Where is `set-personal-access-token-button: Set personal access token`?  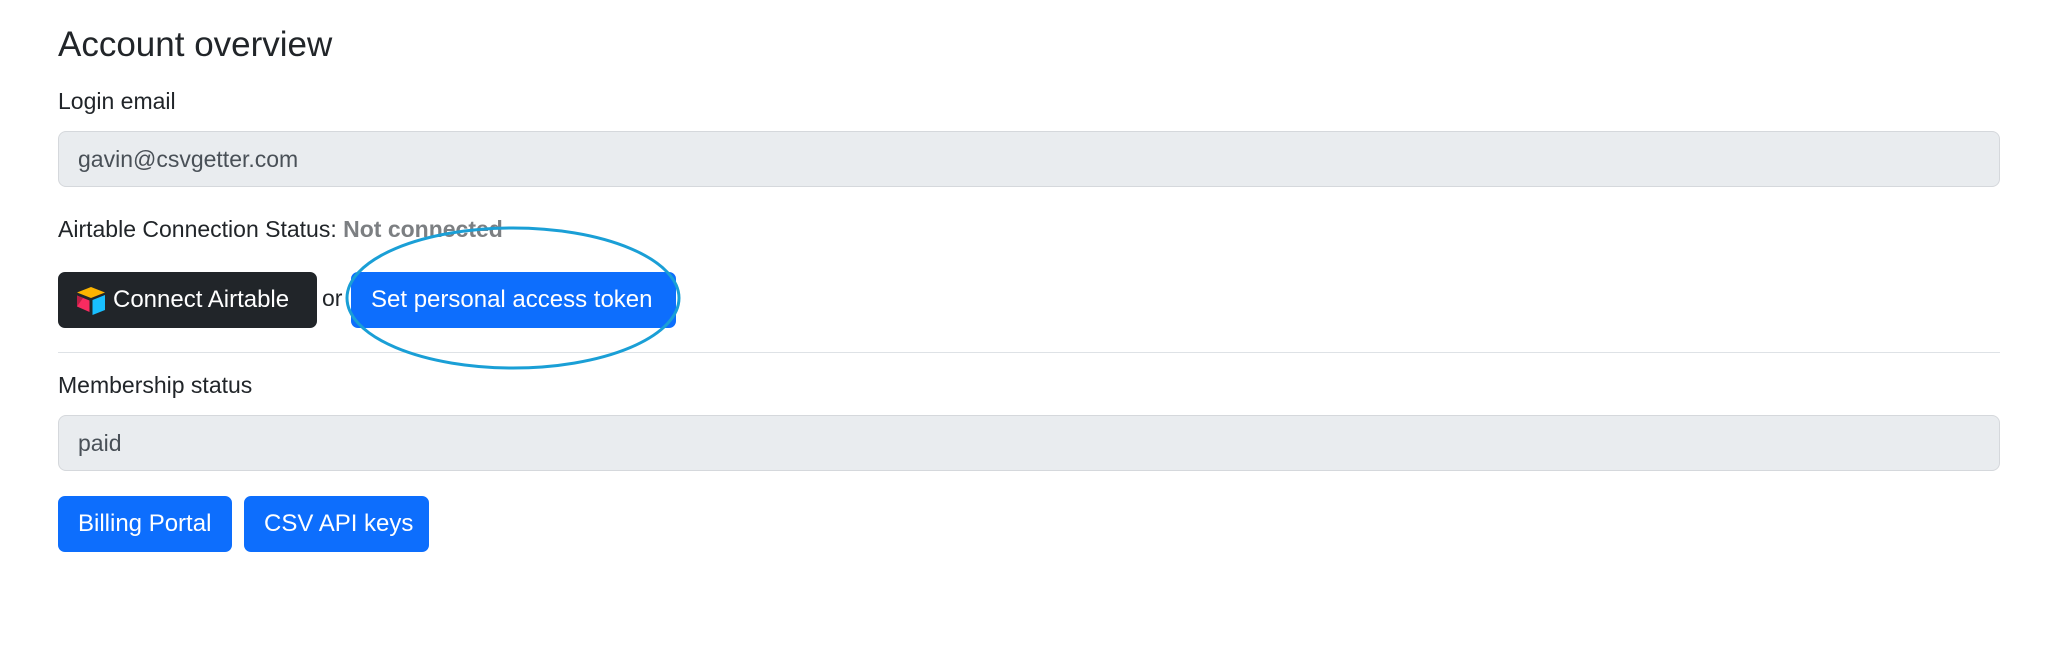 set-personal-access-token-button: Set personal access token is located at coordinates (513, 300).